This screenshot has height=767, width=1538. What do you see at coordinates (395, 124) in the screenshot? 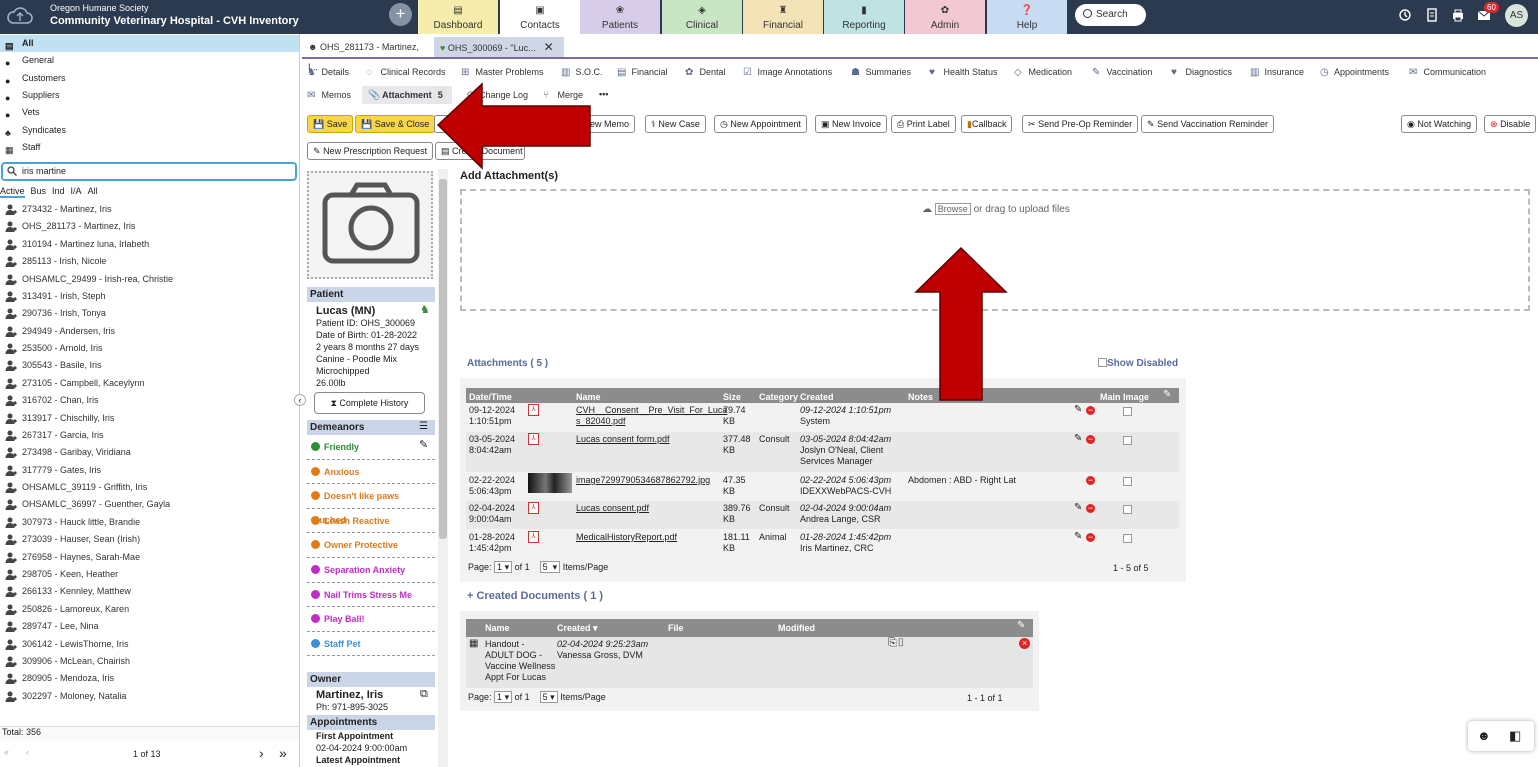
I see `save-close-button: 💾 Save & Close` at bounding box center [395, 124].